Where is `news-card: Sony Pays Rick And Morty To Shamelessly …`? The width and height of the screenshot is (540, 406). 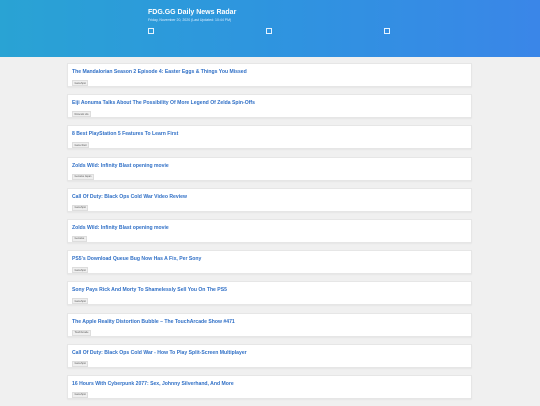 news-card: Sony Pays Rick And Morty To Shamelessly … is located at coordinates (269, 293).